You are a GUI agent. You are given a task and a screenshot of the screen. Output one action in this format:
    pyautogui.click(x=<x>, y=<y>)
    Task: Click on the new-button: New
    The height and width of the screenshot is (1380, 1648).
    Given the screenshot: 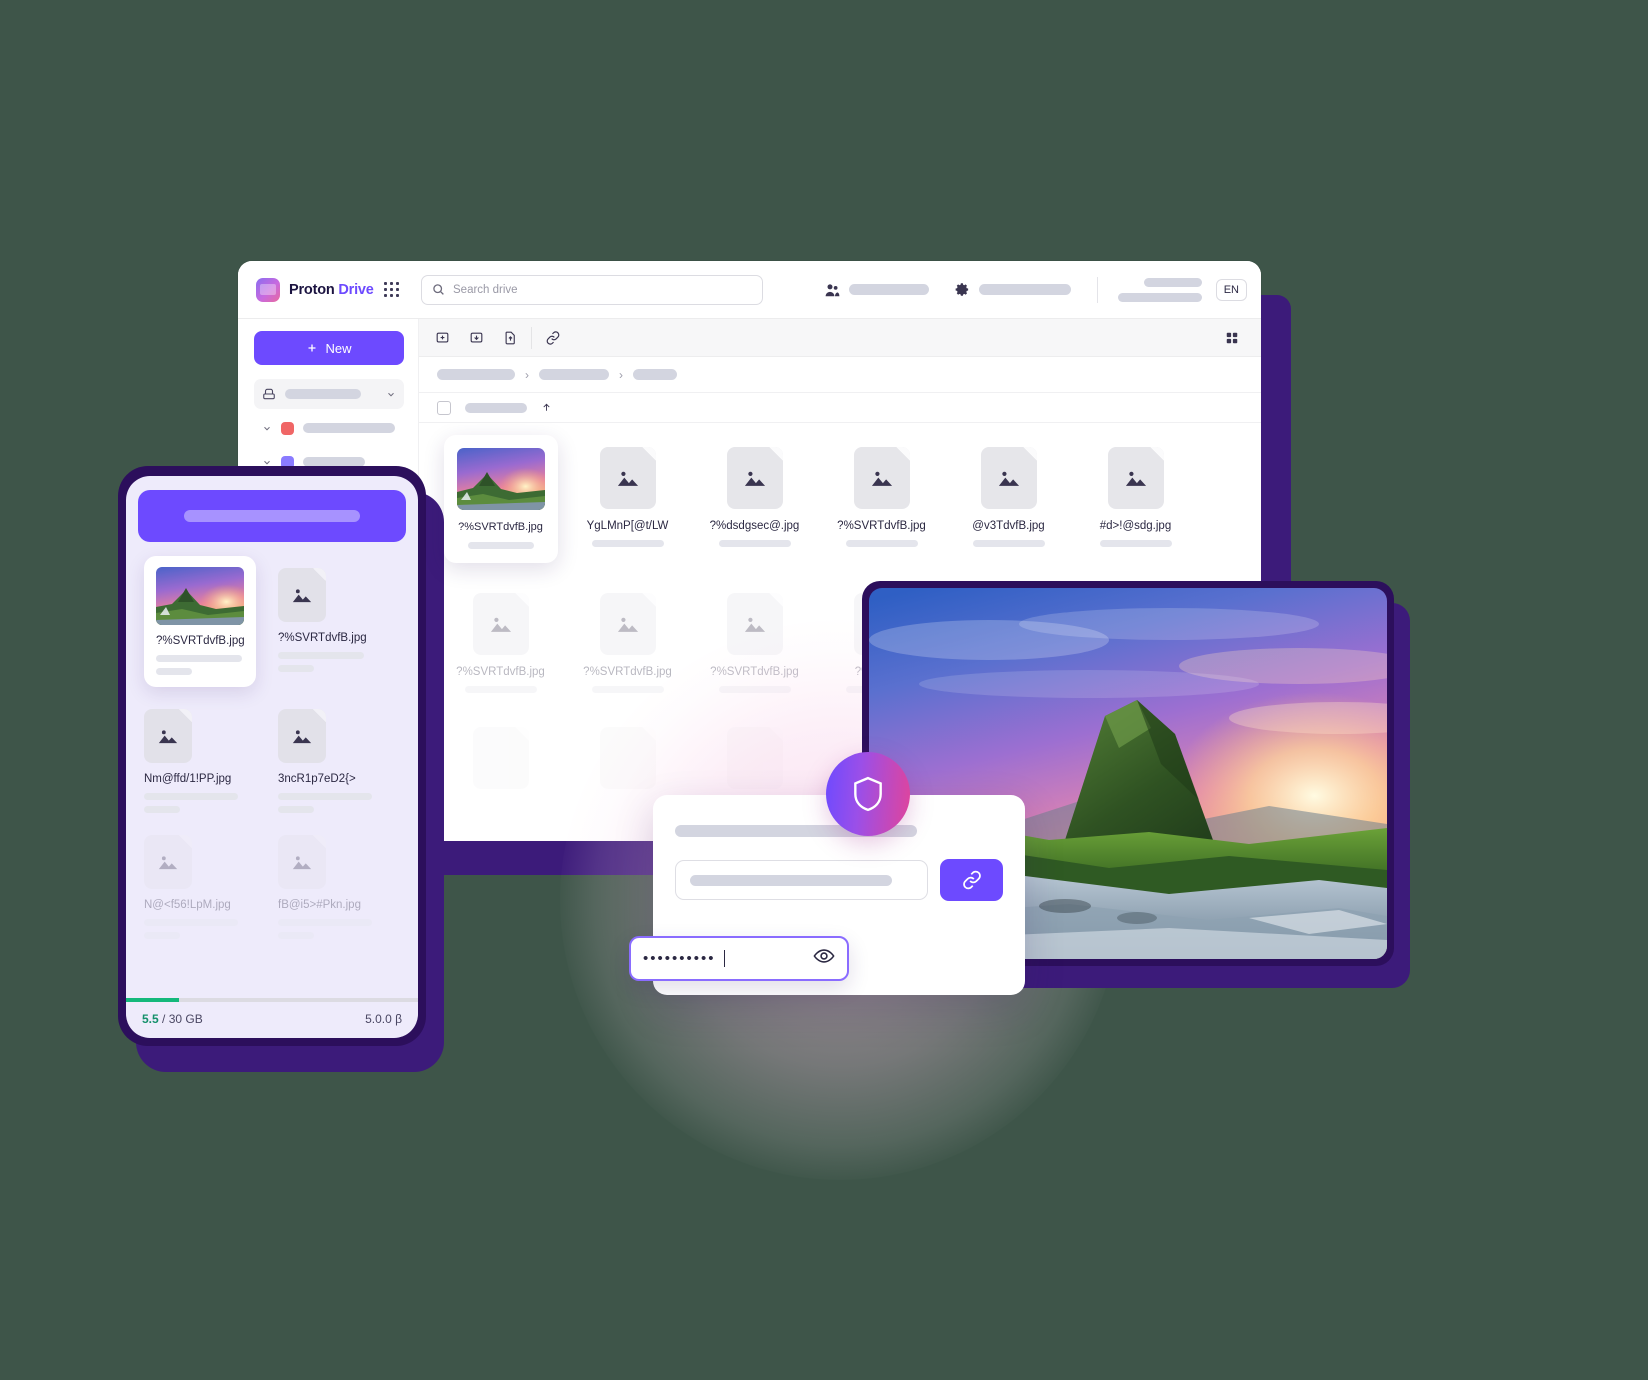 What is the action you would take?
    pyautogui.click(x=329, y=348)
    